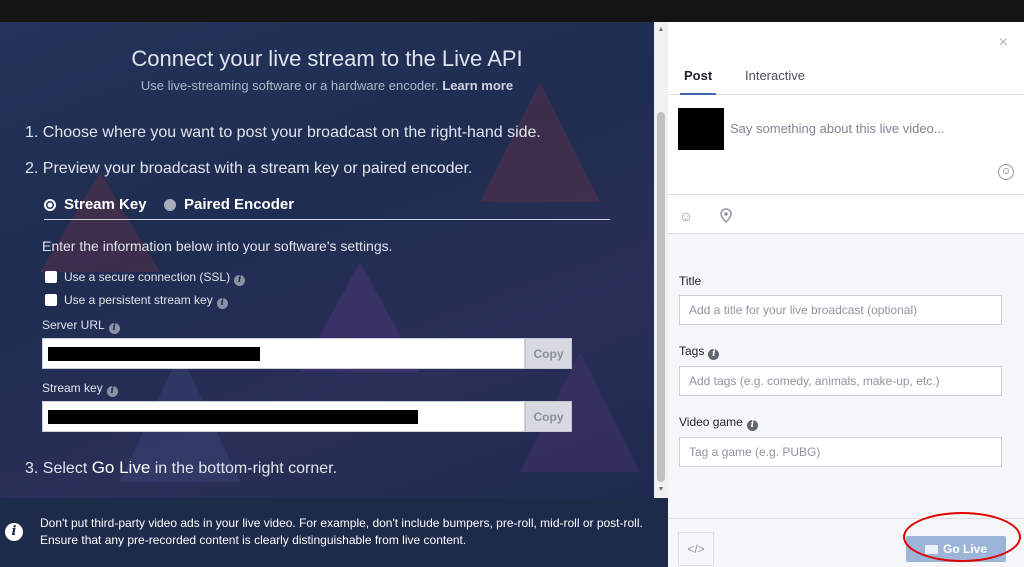  Describe the element at coordinates (1006, 172) in the screenshot. I see `emoji-icon: ☺` at that location.